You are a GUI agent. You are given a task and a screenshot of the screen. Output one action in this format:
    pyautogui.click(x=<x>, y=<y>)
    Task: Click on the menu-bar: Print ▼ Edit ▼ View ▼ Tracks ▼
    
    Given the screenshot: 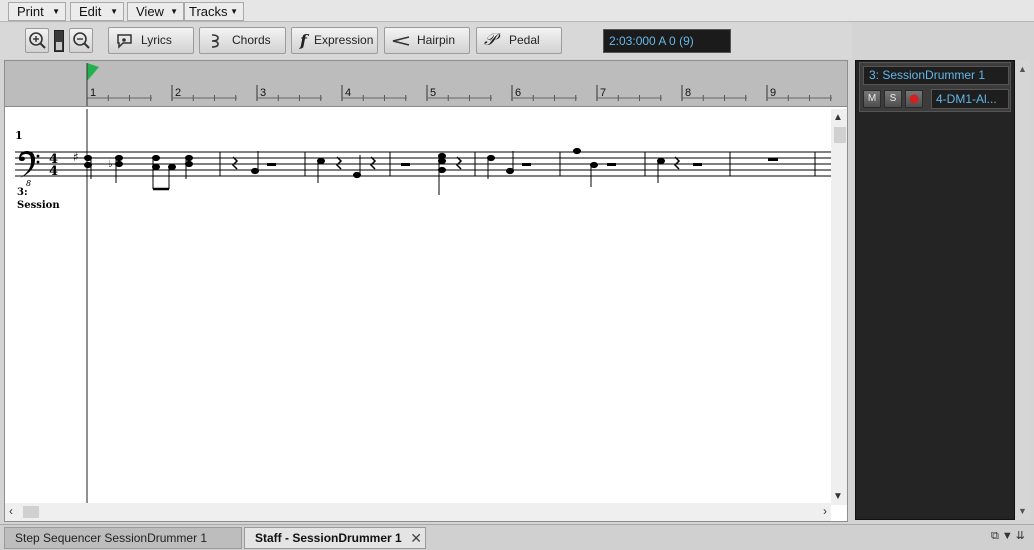 What is the action you would take?
    pyautogui.click(x=517, y=11)
    